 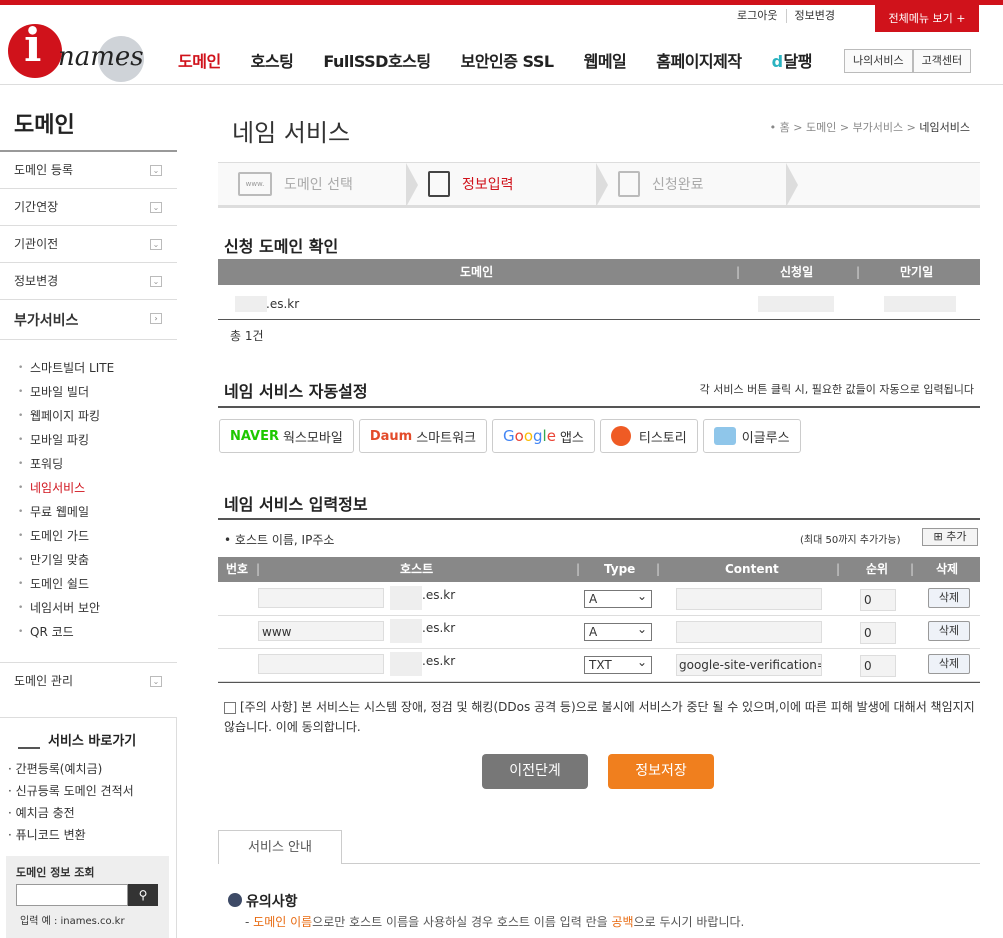 I want to click on step-label: 정보입력, so click(x=488, y=185).